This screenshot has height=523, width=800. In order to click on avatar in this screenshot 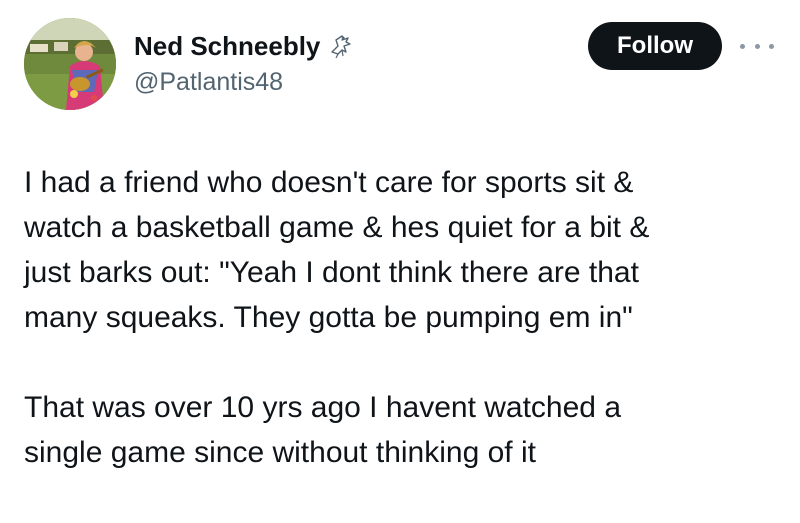, I will do `click(70, 64)`.